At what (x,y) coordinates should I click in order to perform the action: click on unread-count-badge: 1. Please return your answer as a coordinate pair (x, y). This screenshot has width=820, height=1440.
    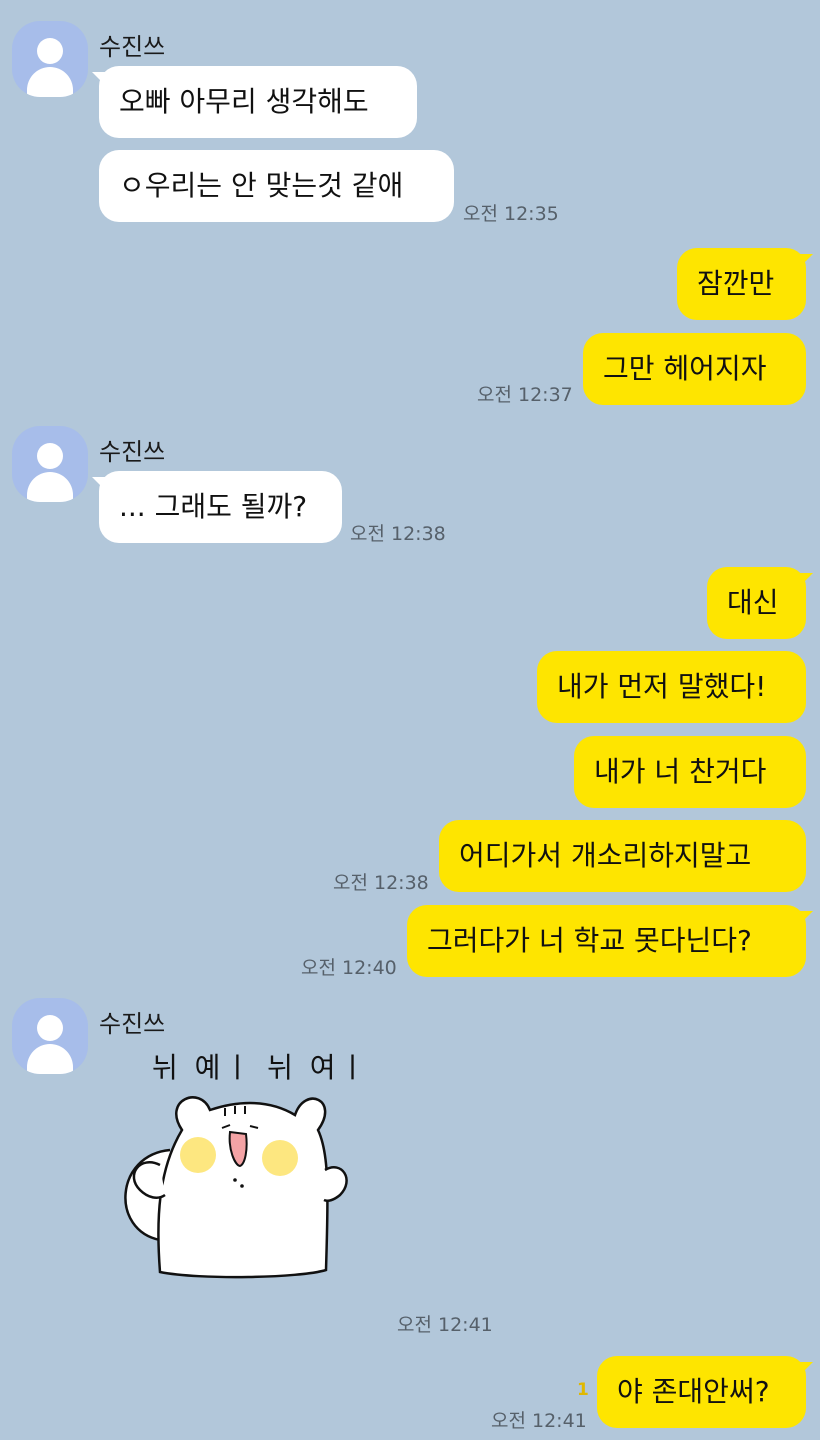
    Looking at the image, I should click on (583, 1390).